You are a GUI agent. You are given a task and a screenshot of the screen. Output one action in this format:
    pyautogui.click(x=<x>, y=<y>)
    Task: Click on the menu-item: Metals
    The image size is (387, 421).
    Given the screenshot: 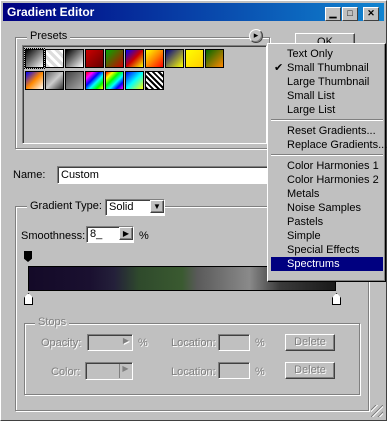 What is the action you would take?
    pyautogui.click(x=327, y=194)
    